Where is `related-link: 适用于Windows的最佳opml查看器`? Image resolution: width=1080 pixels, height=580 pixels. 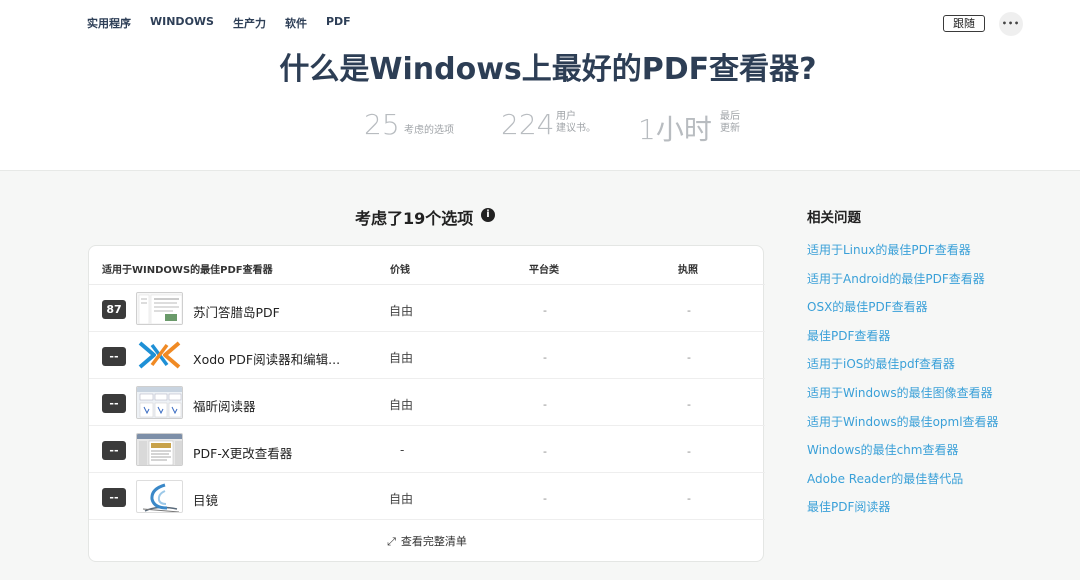
related-link: 适用于Windows的最佳opml查看器 is located at coordinates (903, 422).